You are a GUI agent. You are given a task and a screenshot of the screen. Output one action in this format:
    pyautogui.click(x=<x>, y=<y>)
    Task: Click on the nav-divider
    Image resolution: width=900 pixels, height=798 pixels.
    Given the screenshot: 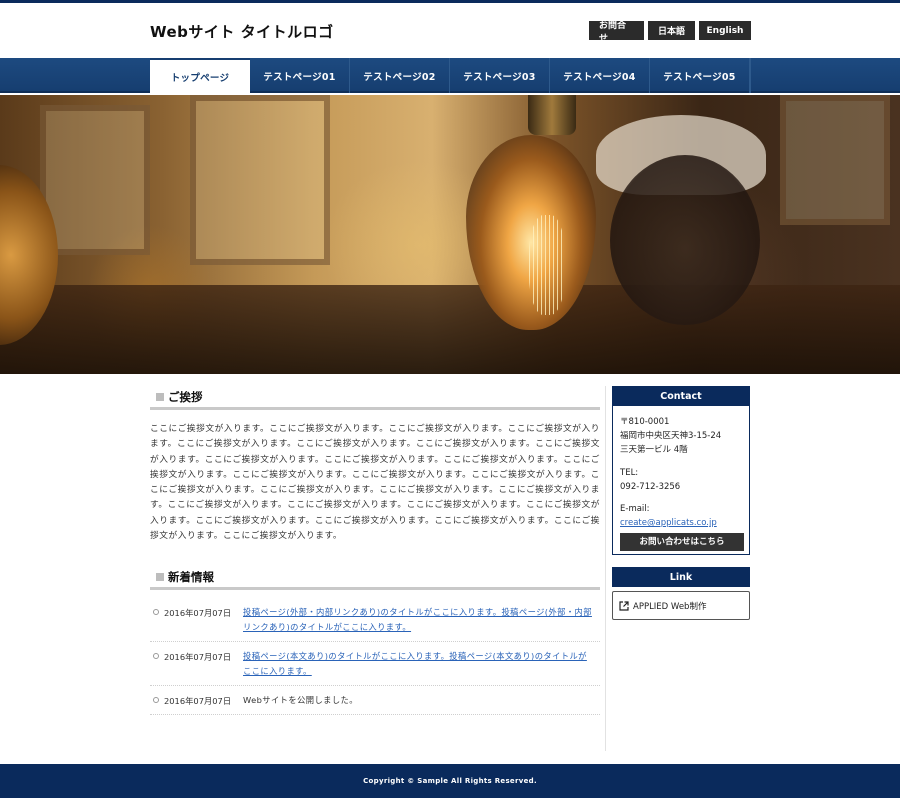 What is the action you would take?
    pyautogui.click(x=750, y=75)
    